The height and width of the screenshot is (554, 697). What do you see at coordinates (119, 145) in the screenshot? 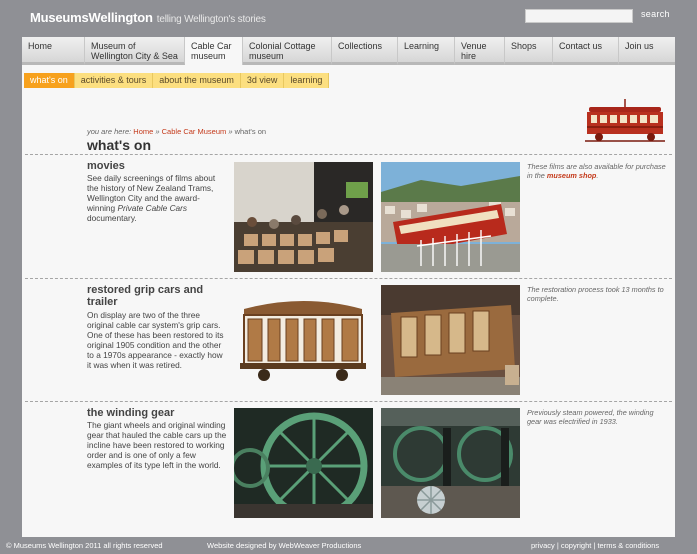
I see `page-title: what's on` at bounding box center [119, 145].